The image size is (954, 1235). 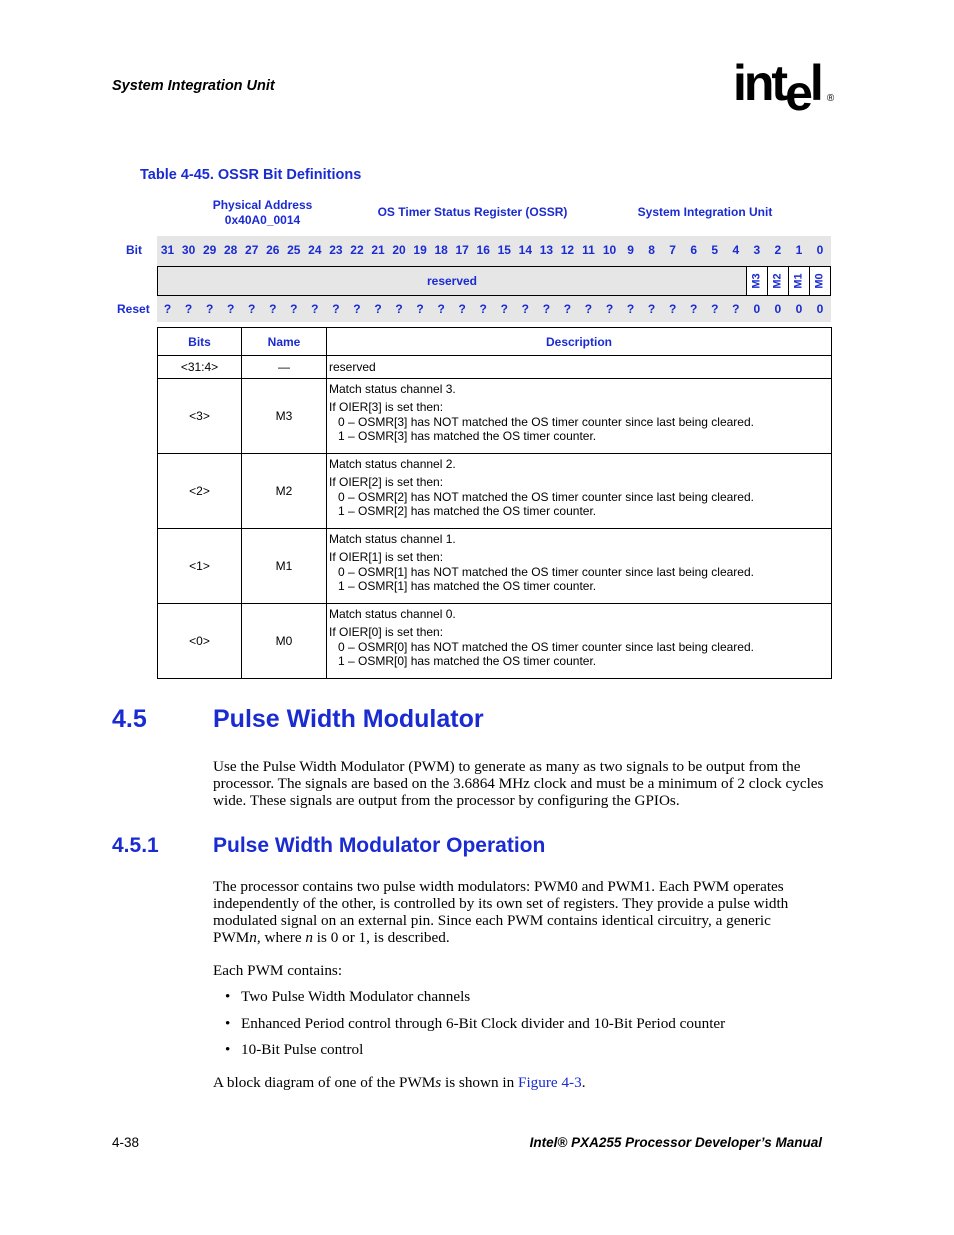 I want to click on bit-row-label: Bit, so click(x=134, y=250).